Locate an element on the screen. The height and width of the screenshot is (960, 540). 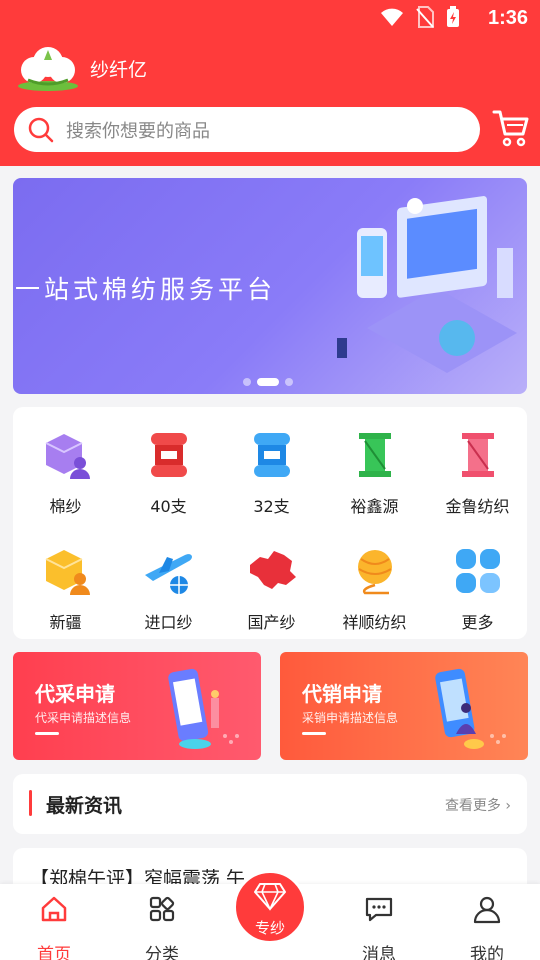
message-icon is located at coordinates (379, 909).